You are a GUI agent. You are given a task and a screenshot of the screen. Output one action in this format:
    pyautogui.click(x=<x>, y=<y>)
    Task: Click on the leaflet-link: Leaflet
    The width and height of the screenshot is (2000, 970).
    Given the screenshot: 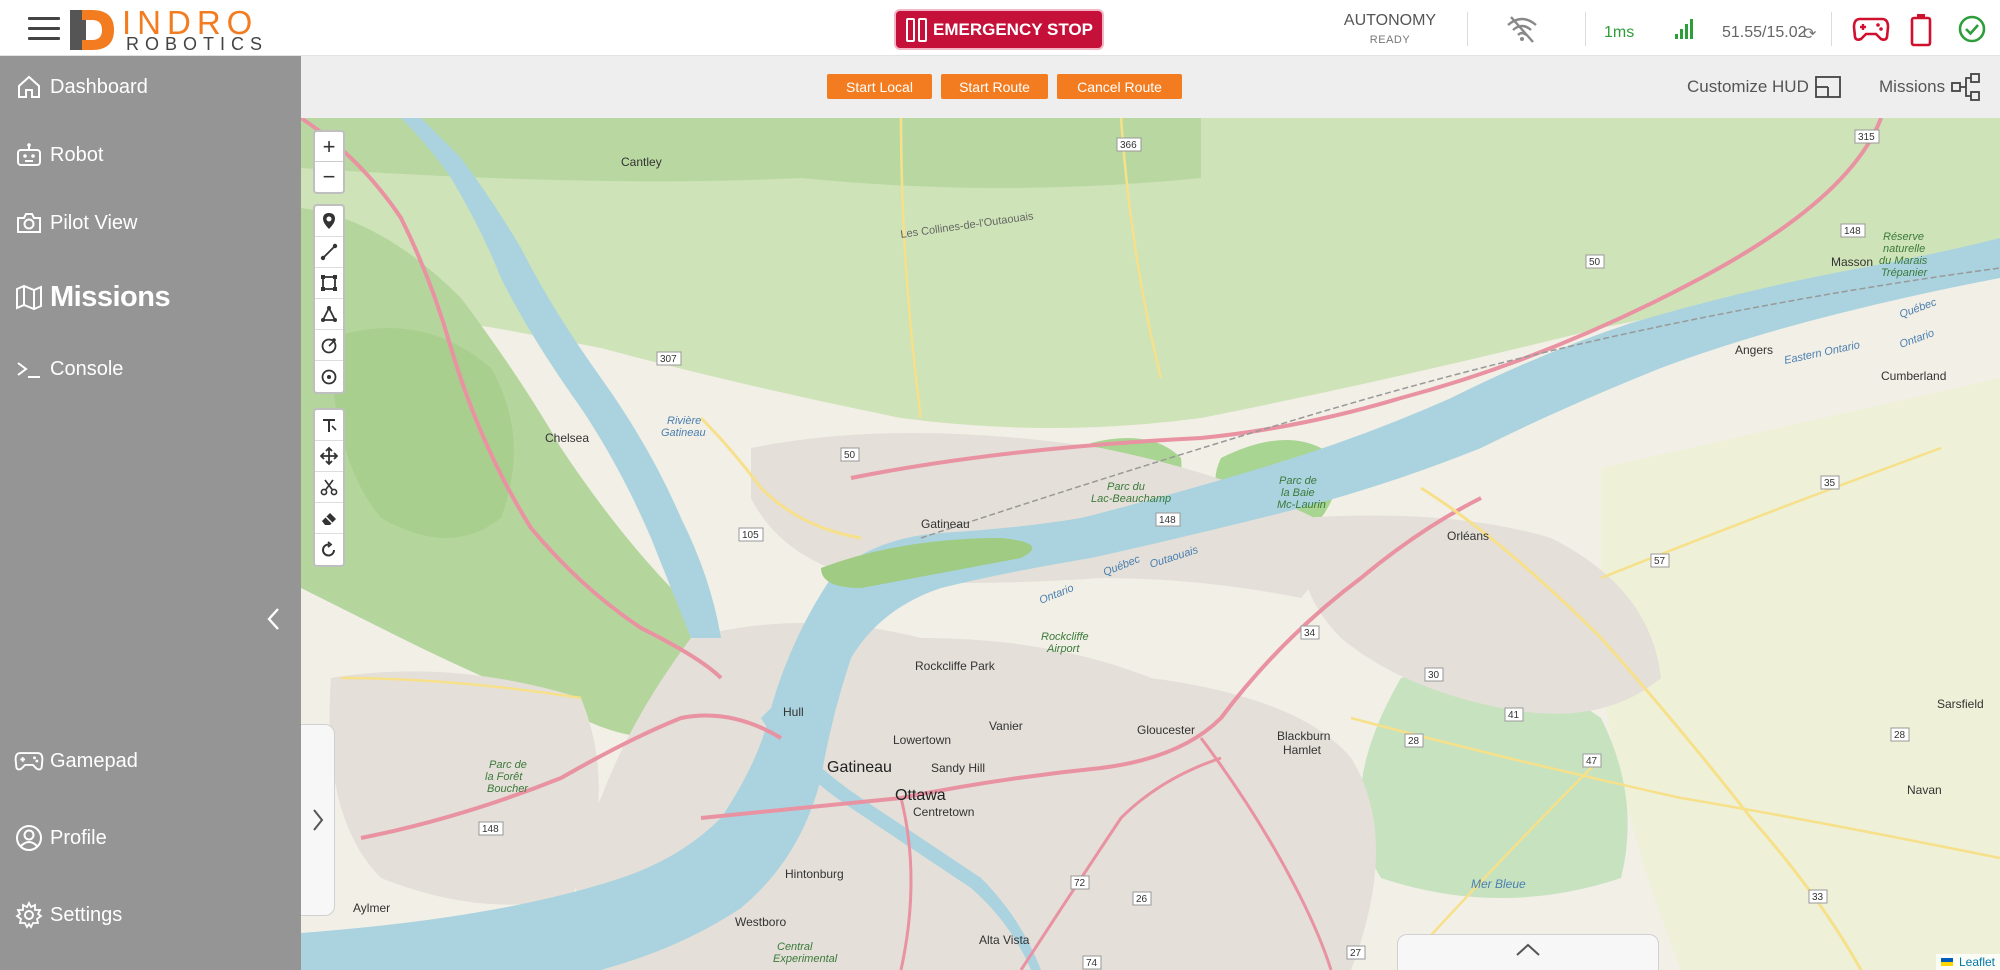 What is the action you would take?
    pyautogui.click(x=1977, y=962)
    